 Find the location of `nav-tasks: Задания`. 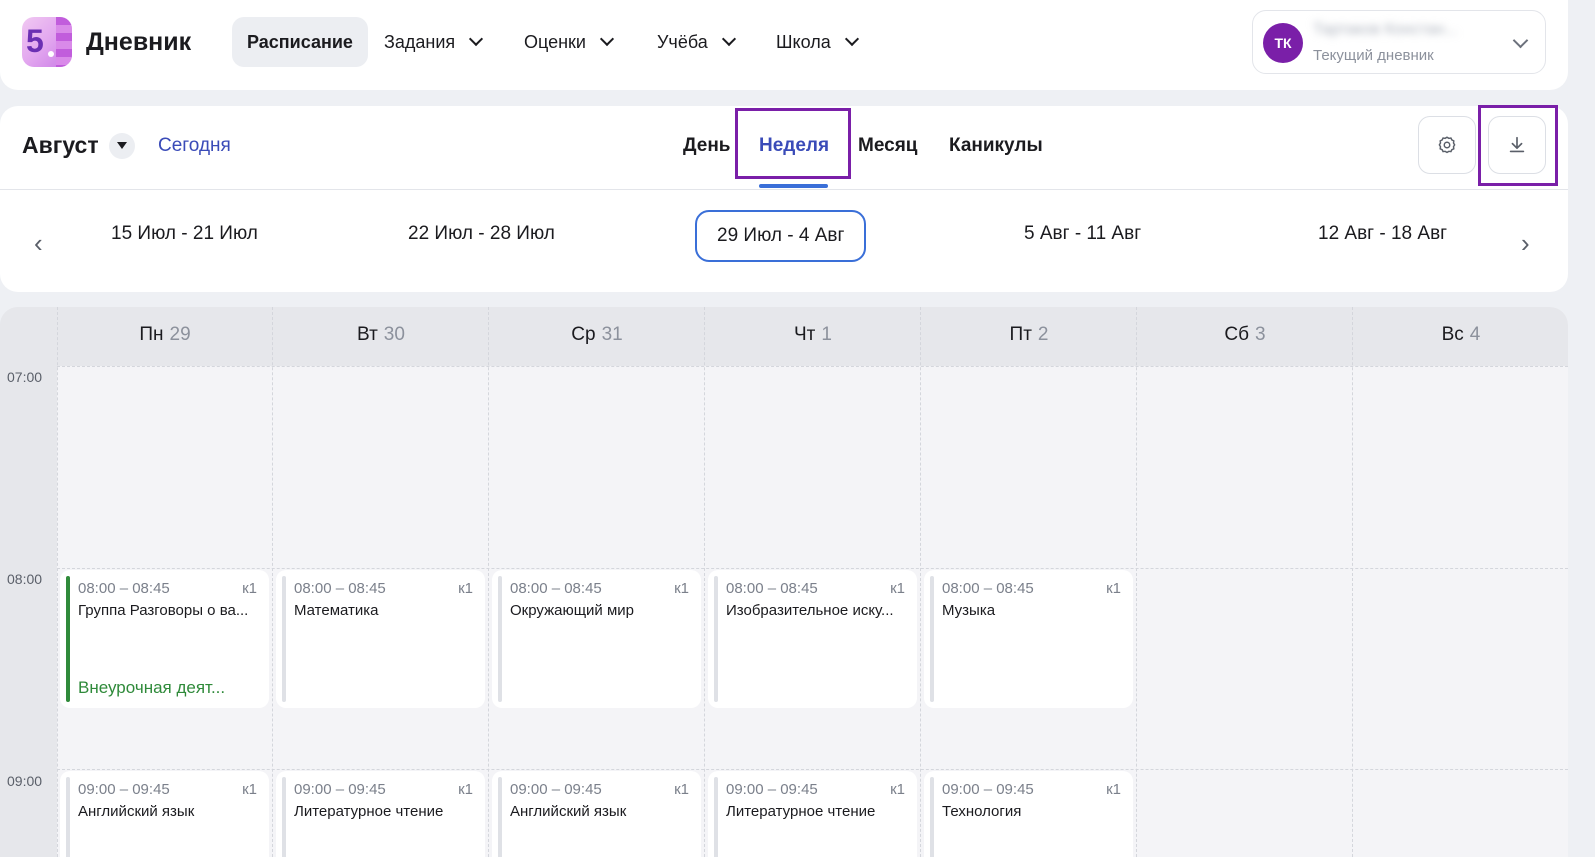

nav-tasks: Задания is located at coordinates (434, 42).